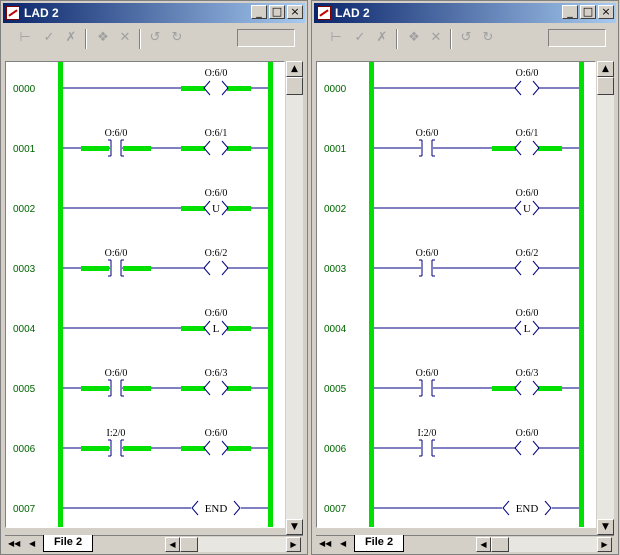  I want to click on rung-number: 0000, so click(335, 89).